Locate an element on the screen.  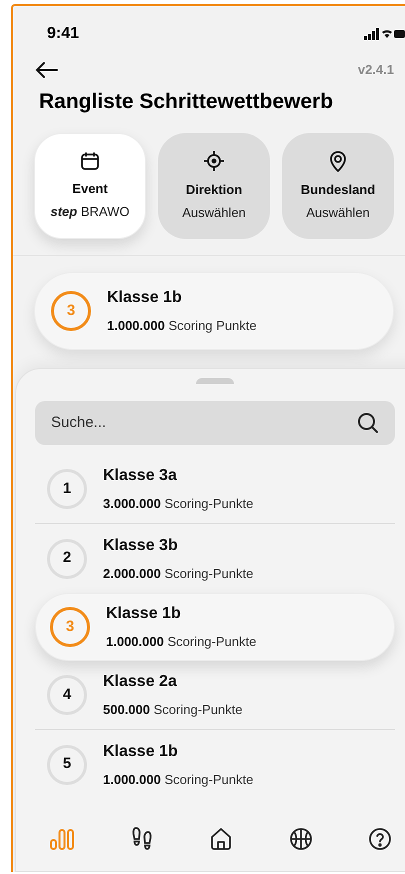
chip-label: Event is located at coordinates (90, 189).